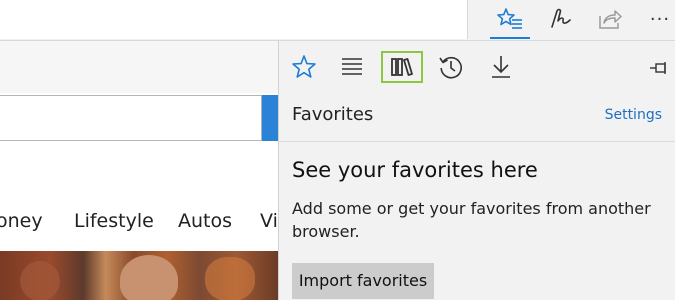  I want to click on reading-list-icon, so click(352, 66).